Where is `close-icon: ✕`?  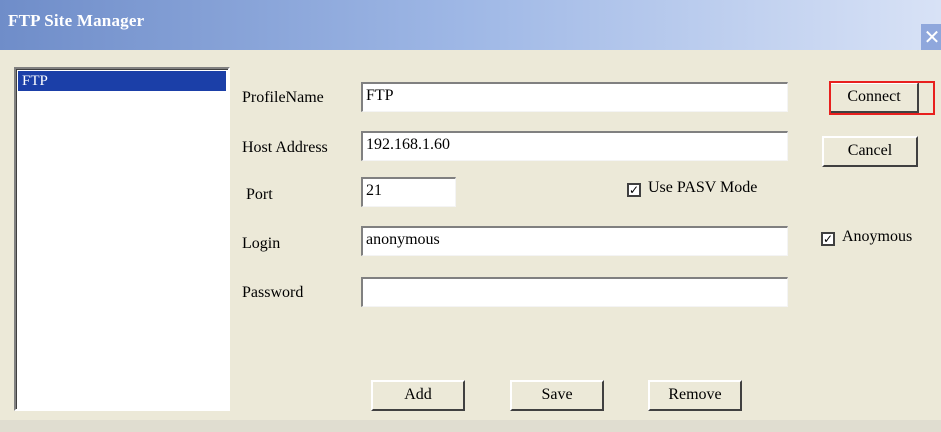
close-icon: ✕ is located at coordinates (931, 37).